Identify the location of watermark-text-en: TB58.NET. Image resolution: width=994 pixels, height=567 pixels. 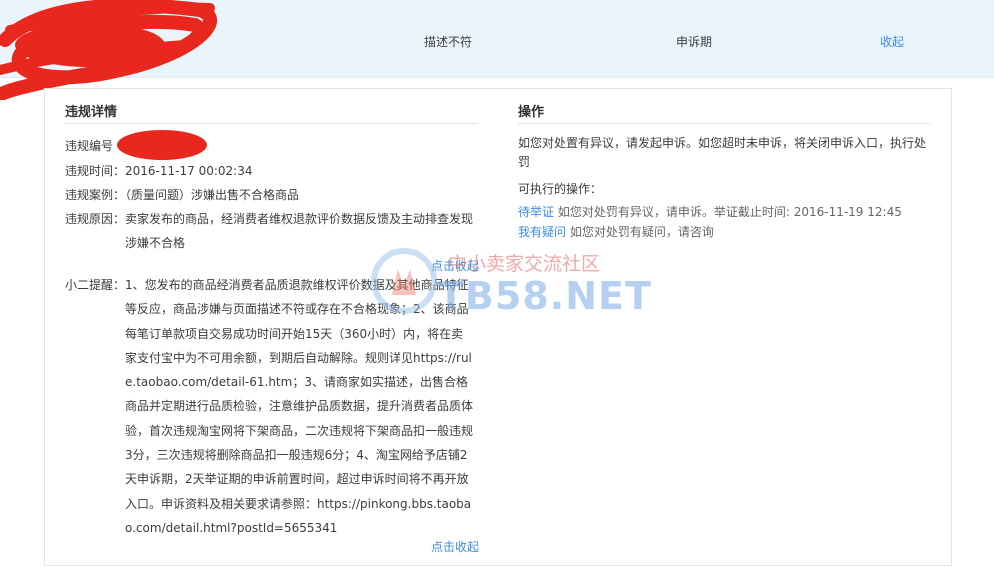
(545, 296).